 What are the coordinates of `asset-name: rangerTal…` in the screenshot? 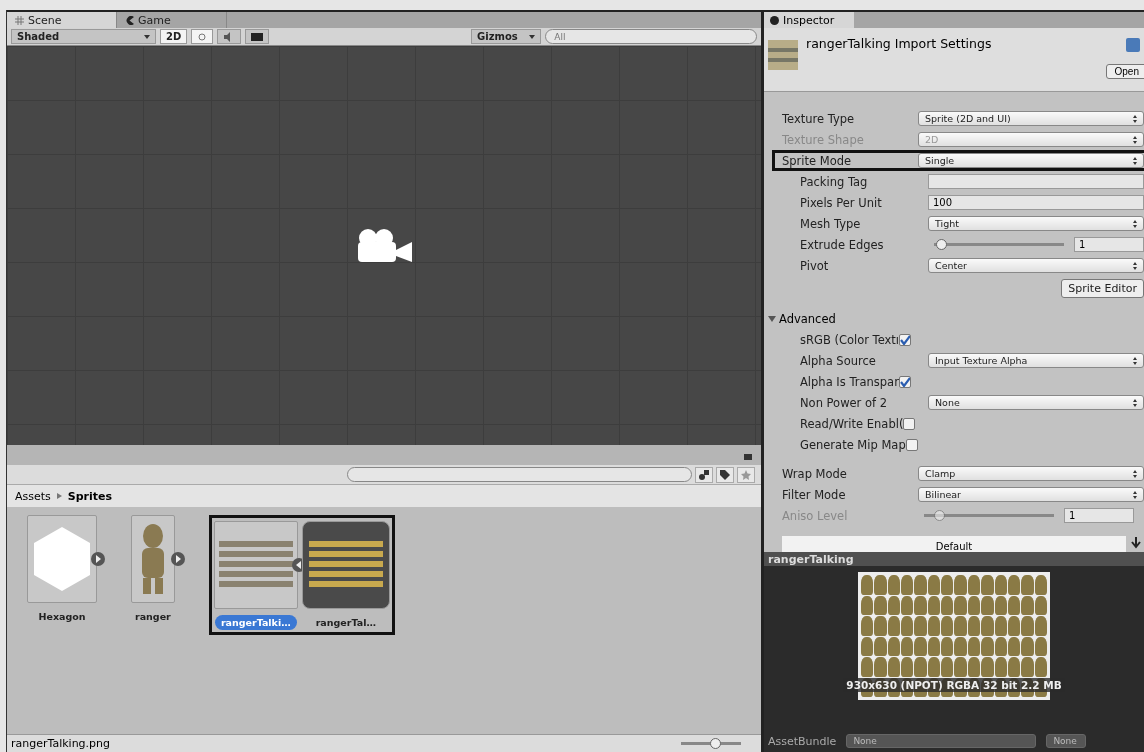 It's located at (345, 622).